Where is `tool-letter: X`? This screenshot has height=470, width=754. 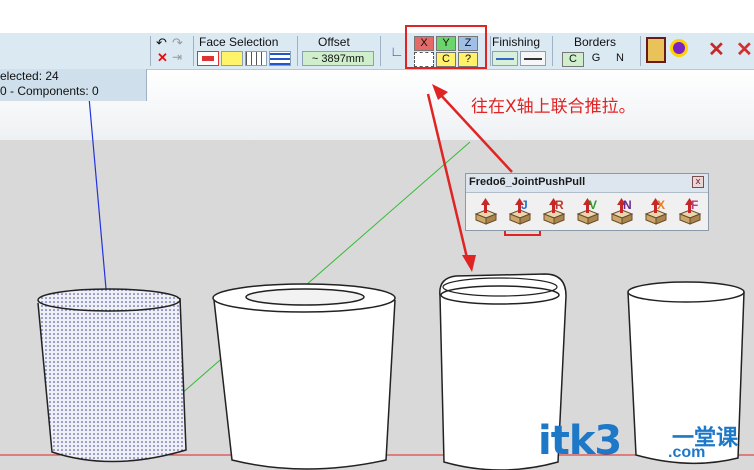 tool-letter: X is located at coordinates (661, 205).